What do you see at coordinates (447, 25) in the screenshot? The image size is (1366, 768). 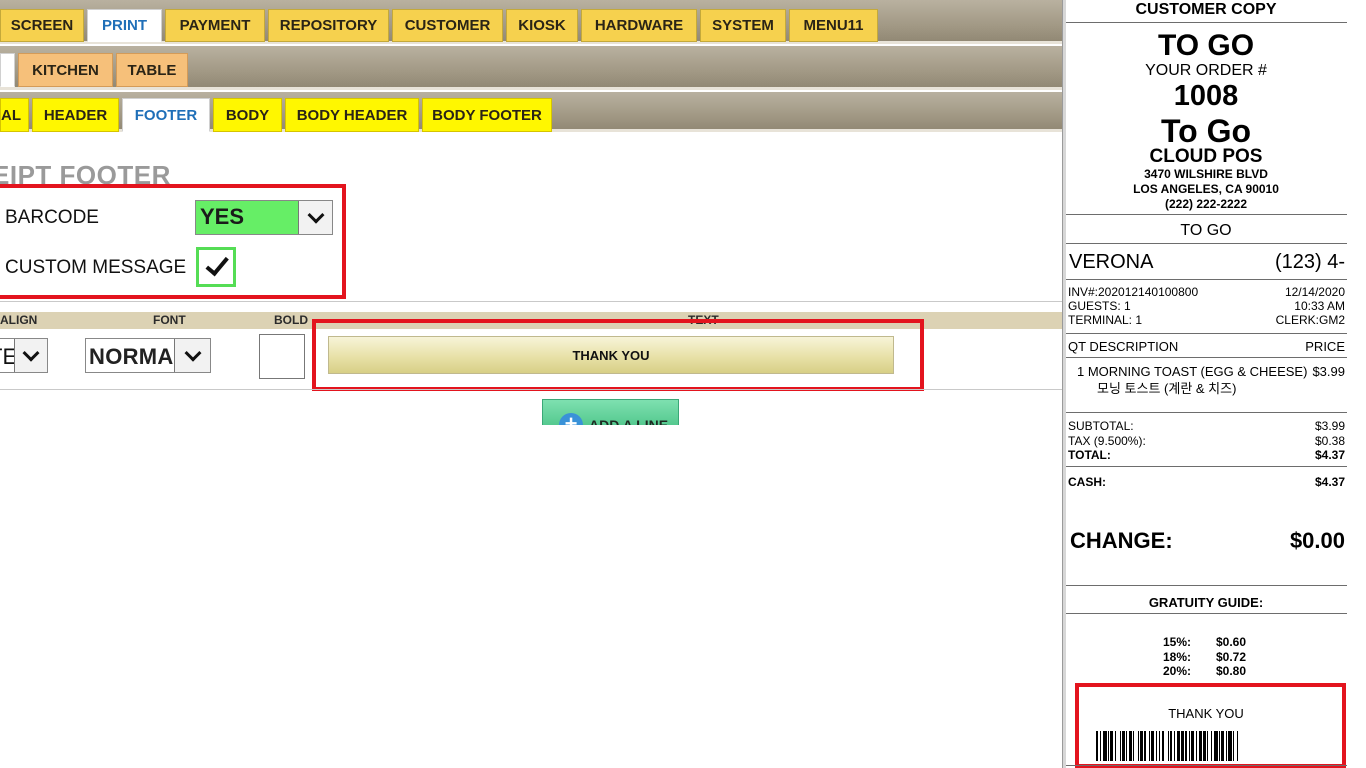 I see `tab-customer: CUSTOMER` at bounding box center [447, 25].